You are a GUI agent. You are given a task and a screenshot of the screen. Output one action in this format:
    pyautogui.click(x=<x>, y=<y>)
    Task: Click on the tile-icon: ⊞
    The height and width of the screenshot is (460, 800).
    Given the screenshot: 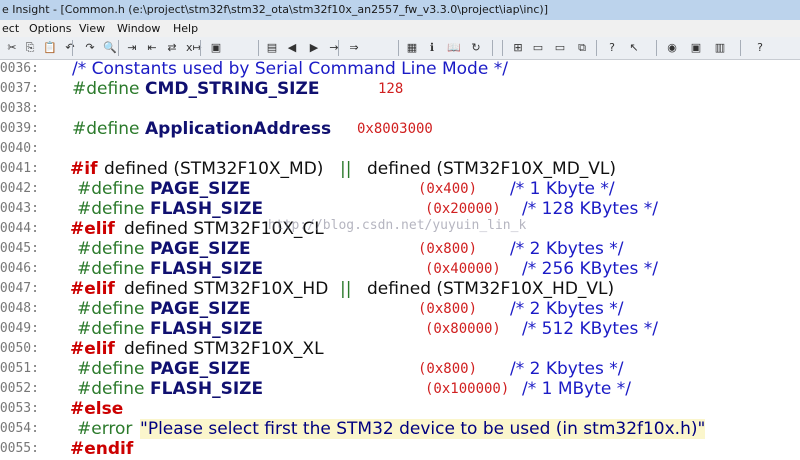 What is the action you would take?
    pyautogui.click(x=518, y=47)
    